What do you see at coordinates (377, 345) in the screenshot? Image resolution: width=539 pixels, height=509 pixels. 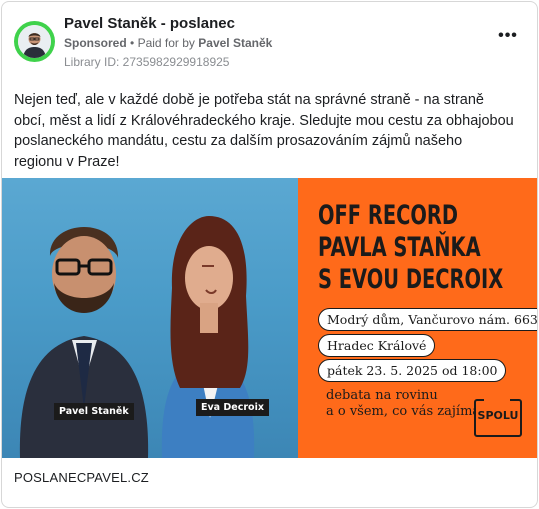 I see `city-pill: Hradec Králové` at bounding box center [377, 345].